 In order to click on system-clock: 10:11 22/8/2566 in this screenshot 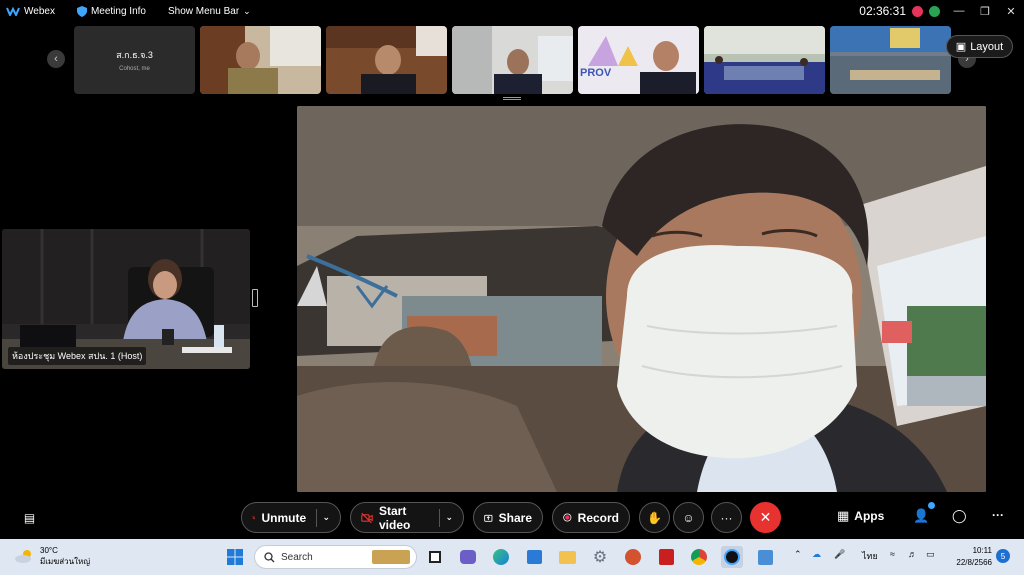, I will do `click(968, 557)`.